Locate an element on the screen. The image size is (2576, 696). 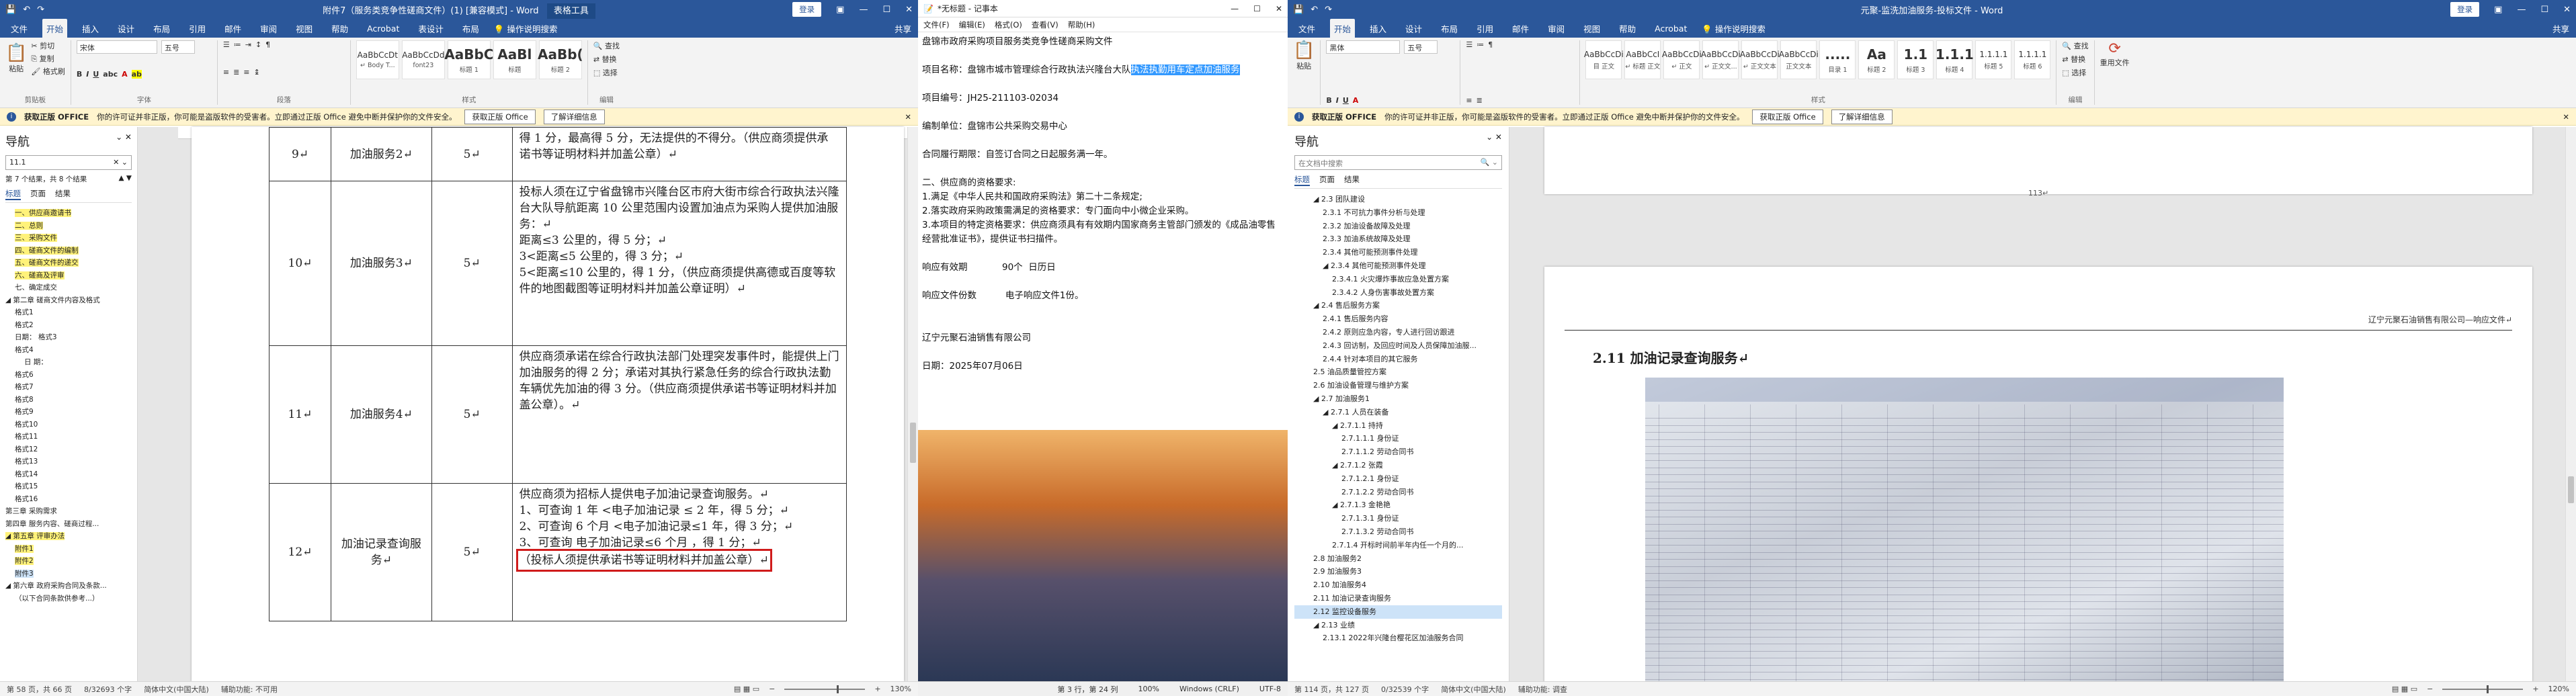
np-menu-0: 文件(F) is located at coordinates (936, 24).